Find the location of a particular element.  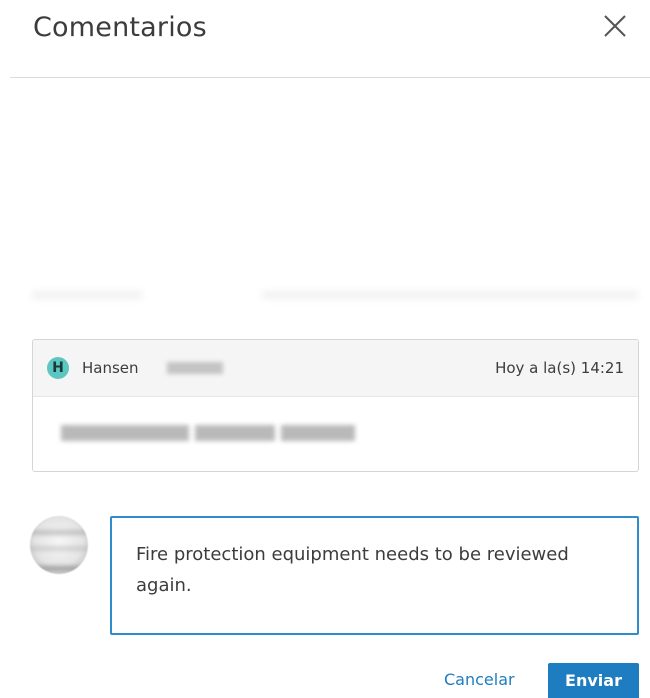

comment-header: H Hansen Hoy a la(s) 14:21 is located at coordinates (335, 368).